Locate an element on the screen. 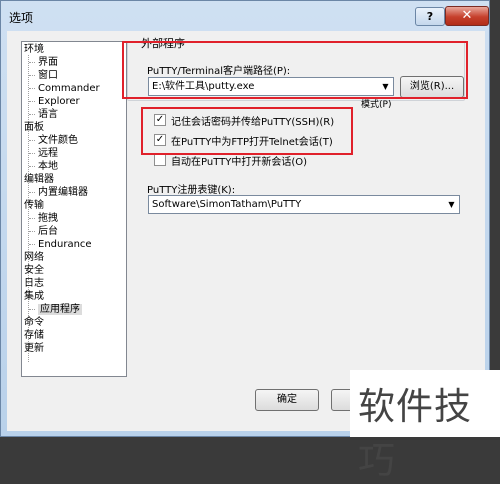 The height and width of the screenshot is (484, 500). tree-item-label: 后台 is located at coordinates (48, 231).